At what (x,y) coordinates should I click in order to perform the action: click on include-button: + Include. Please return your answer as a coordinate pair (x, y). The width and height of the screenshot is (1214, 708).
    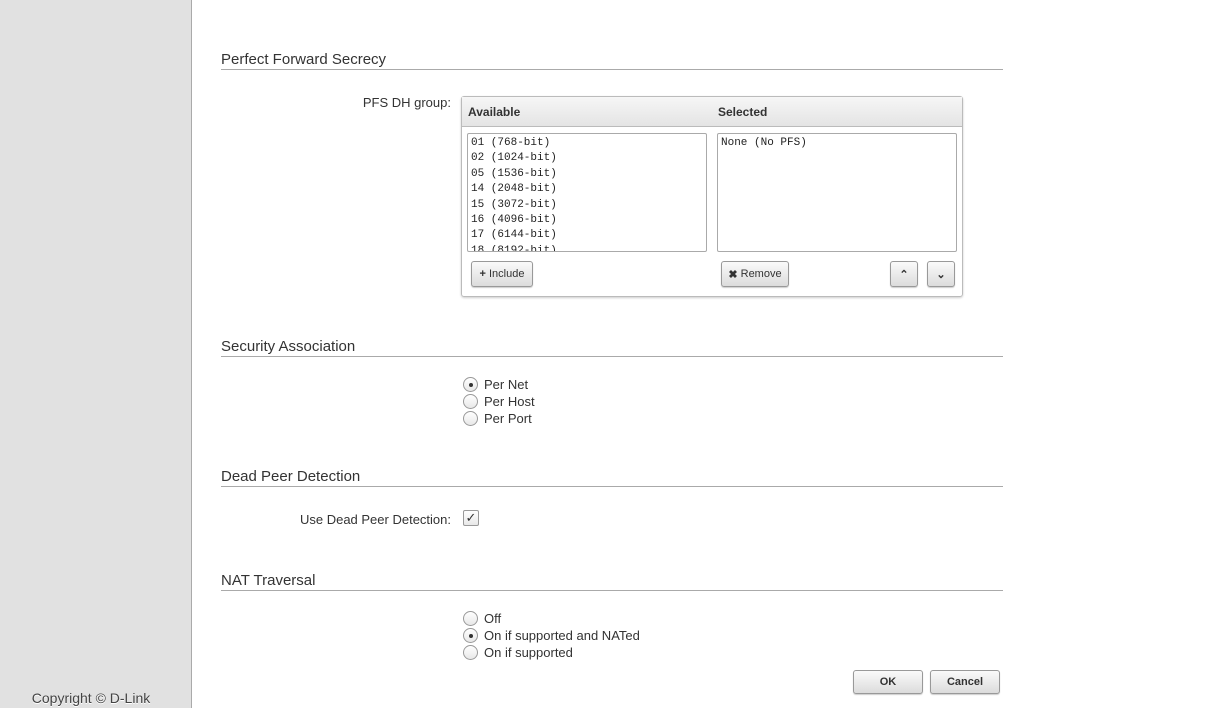
    Looking at the image, I should click on (502, 274).